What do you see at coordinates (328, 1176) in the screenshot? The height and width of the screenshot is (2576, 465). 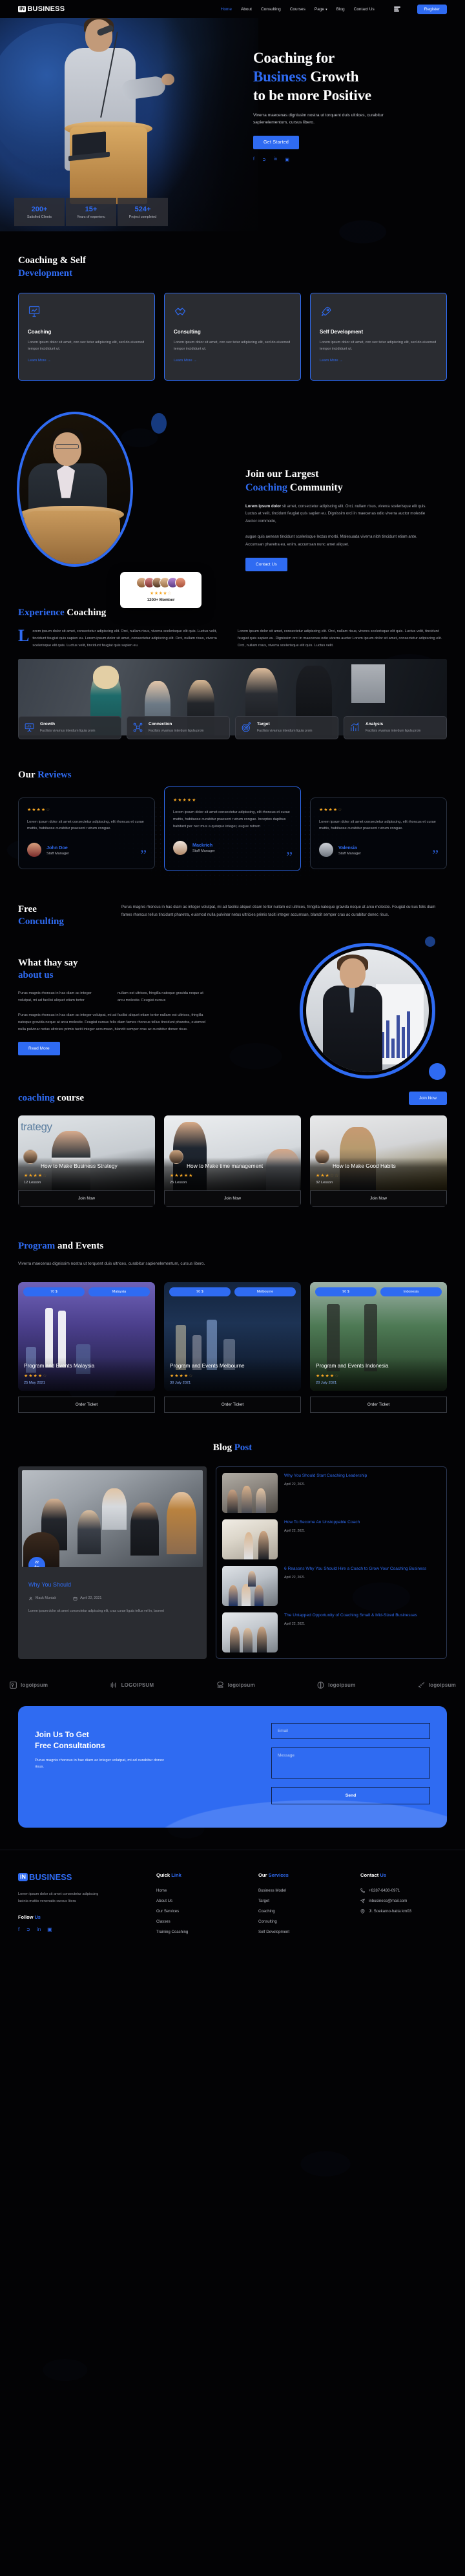 I see `course-stars: ★★★☆☆` at bounding box center [328, 1176].